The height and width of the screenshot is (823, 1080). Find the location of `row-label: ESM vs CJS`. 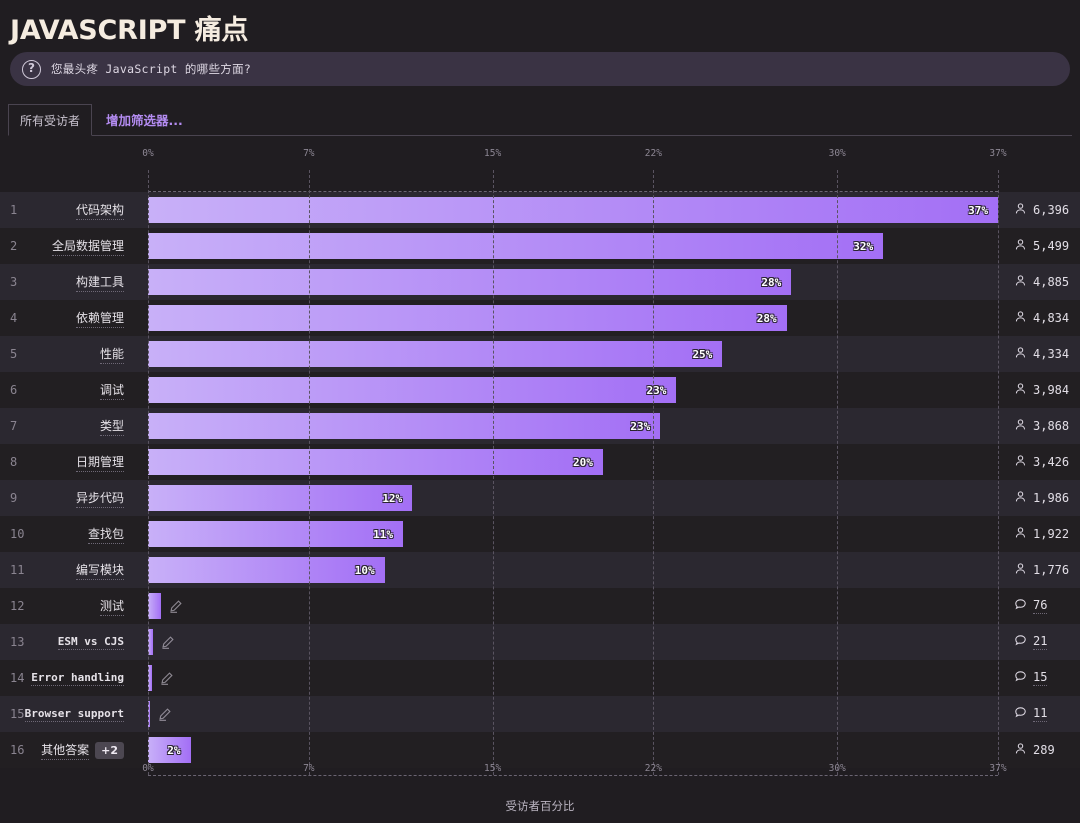

row-label: ESM vs CJS is located at coordinates (67, 642).